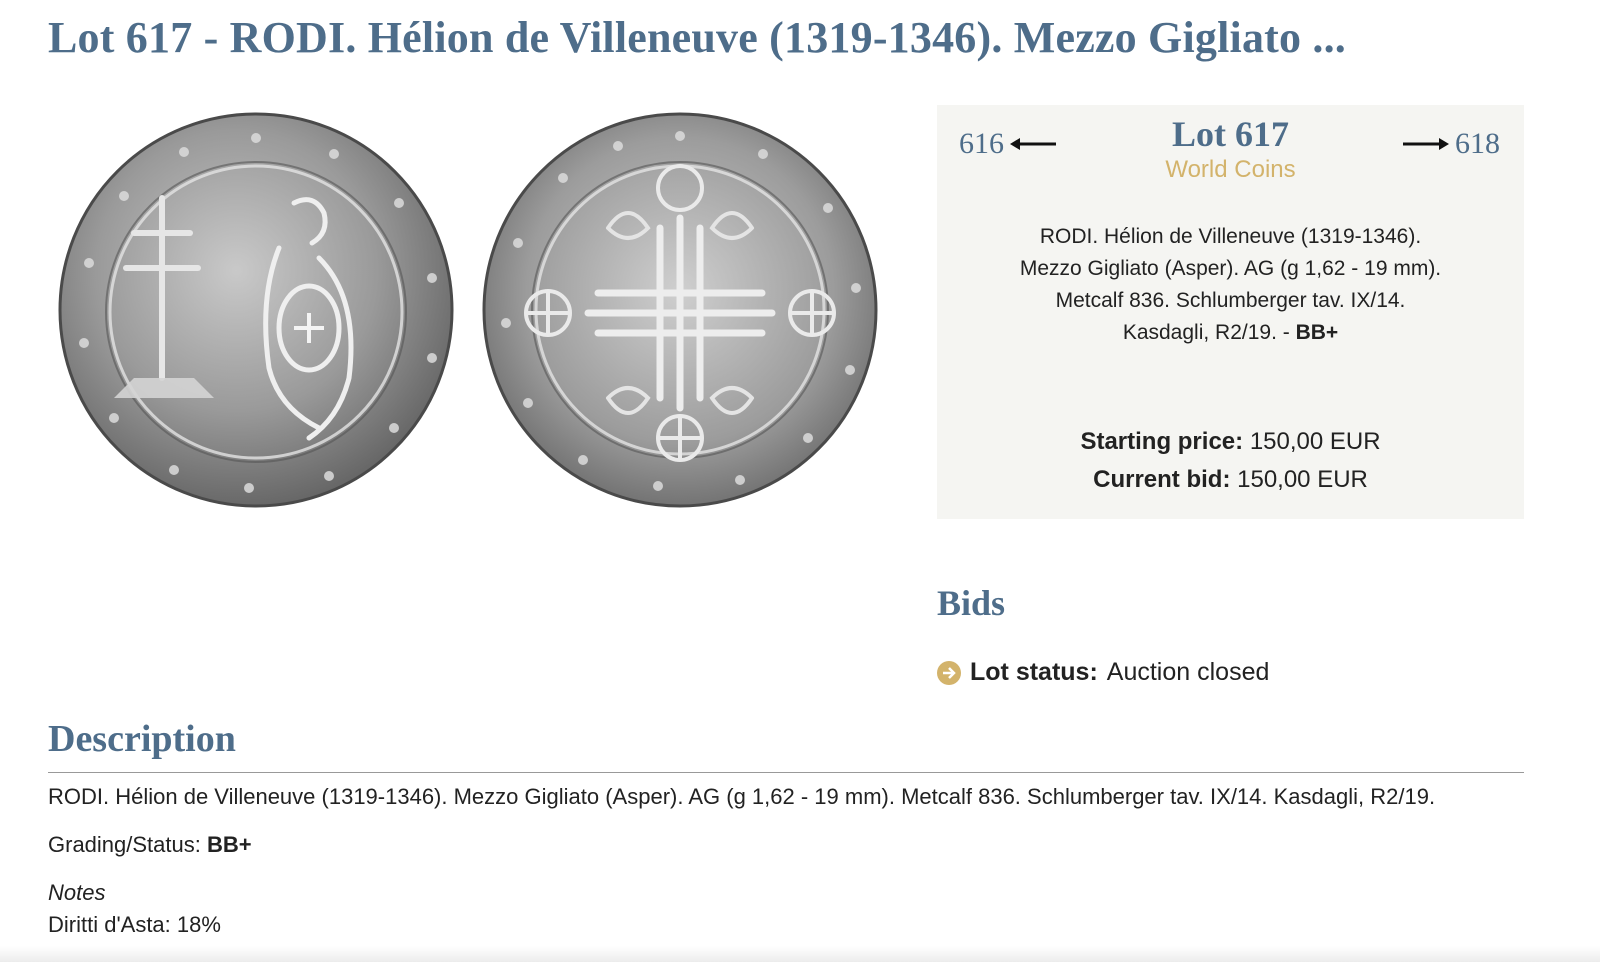 This screenshot has height=962, width=1600. I want to click on grading-status: Grading/Status: BB+, so click(150, 845).